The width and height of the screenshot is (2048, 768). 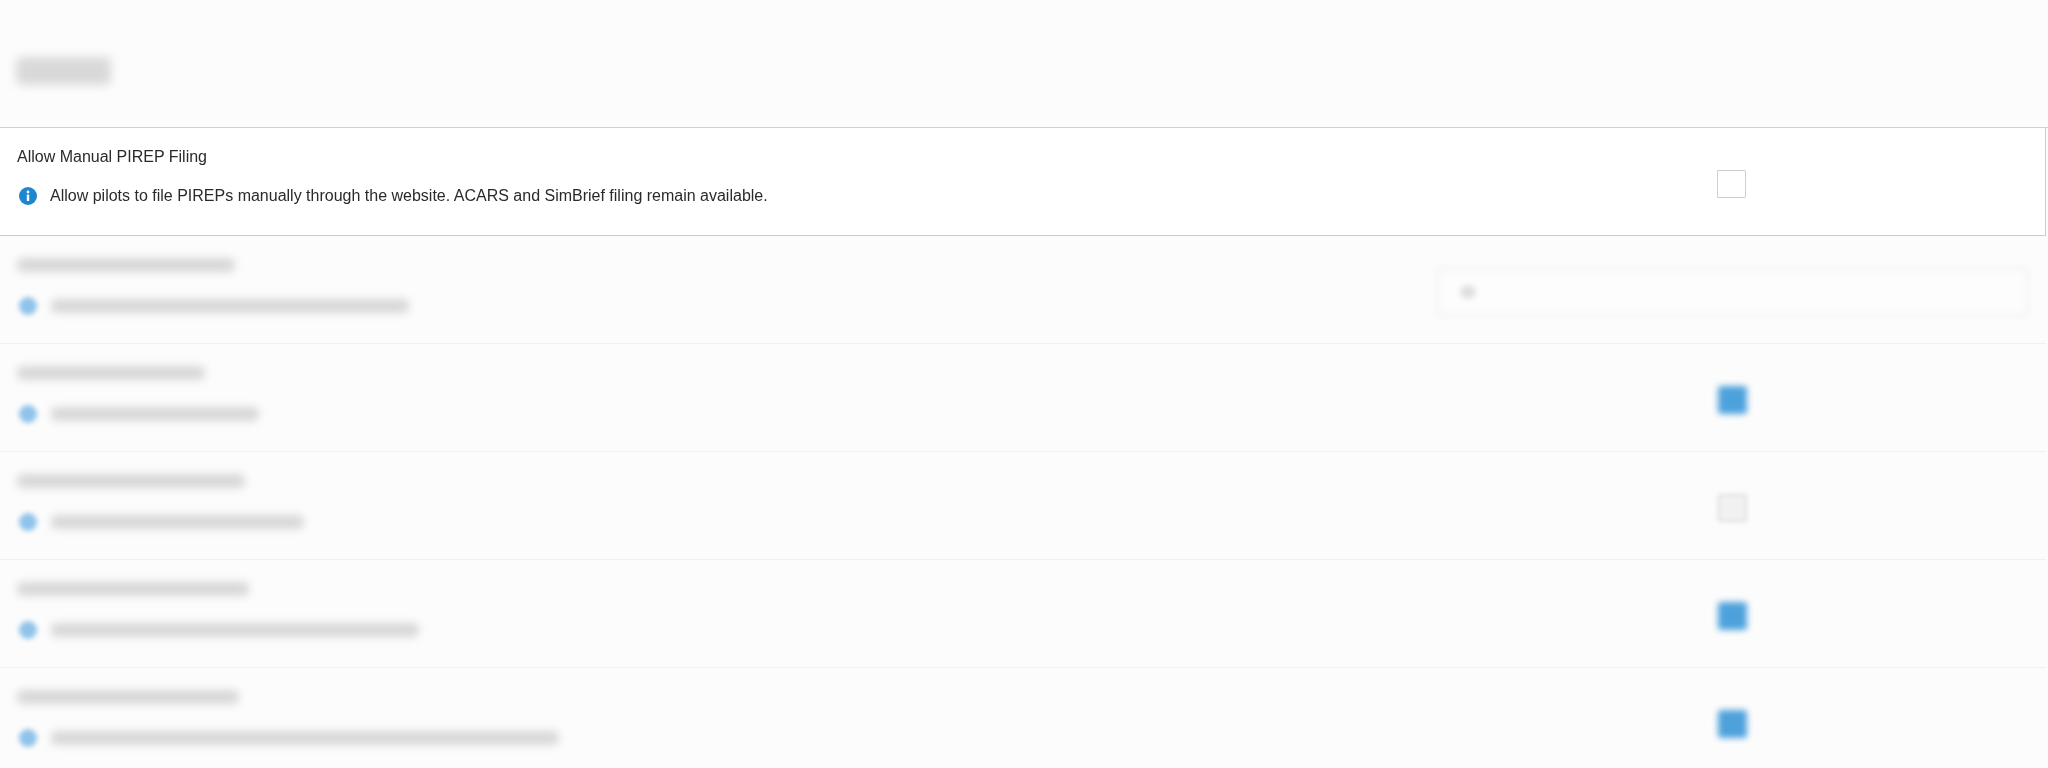 I want to click on setting-title: Allow Manual PIREP Filing, so click(x=112, y=157).